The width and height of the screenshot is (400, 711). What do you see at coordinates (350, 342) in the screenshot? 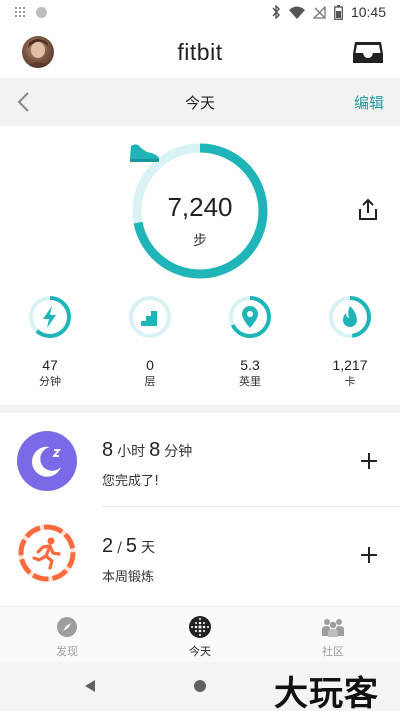
I see `stat-calories: 1,217 卡` at bounding box center [350, 342].